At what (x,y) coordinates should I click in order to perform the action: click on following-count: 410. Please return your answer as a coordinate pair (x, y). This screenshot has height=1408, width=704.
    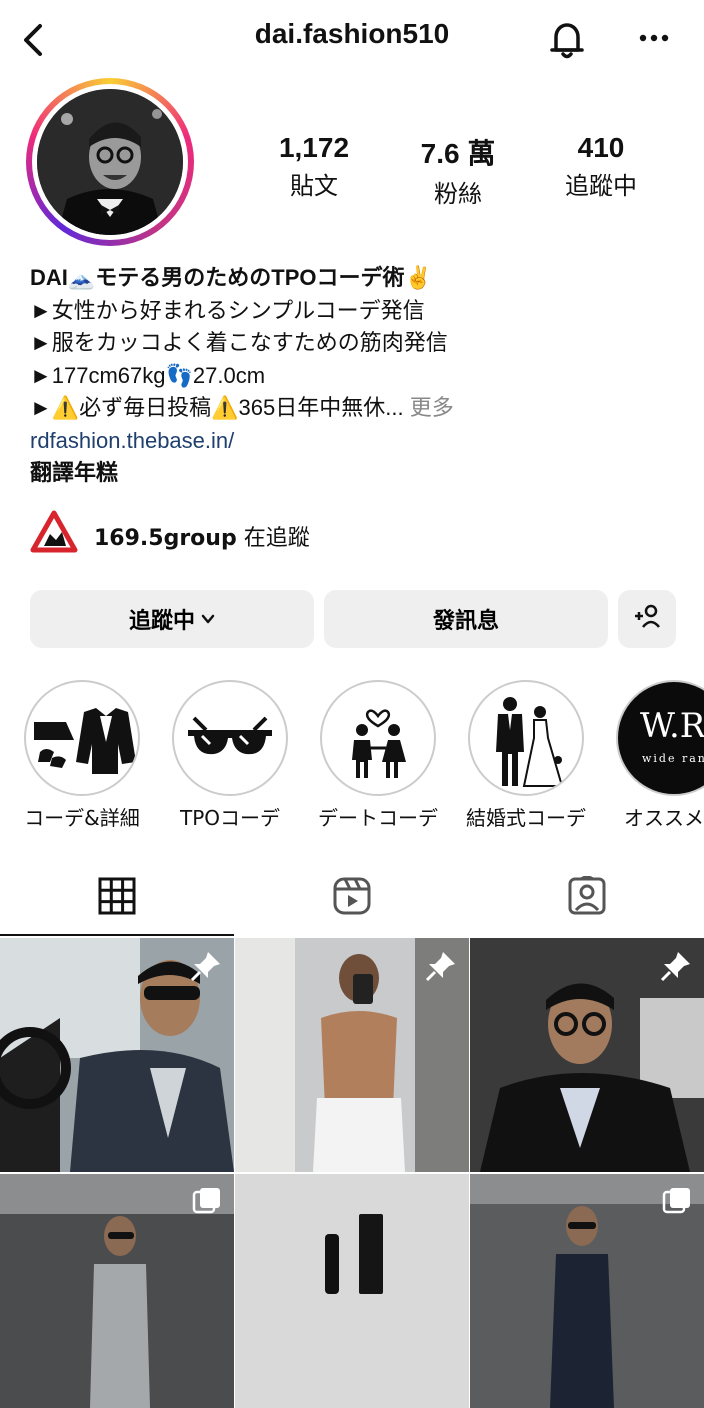
    Looking at the image, I should click on (601, 147).